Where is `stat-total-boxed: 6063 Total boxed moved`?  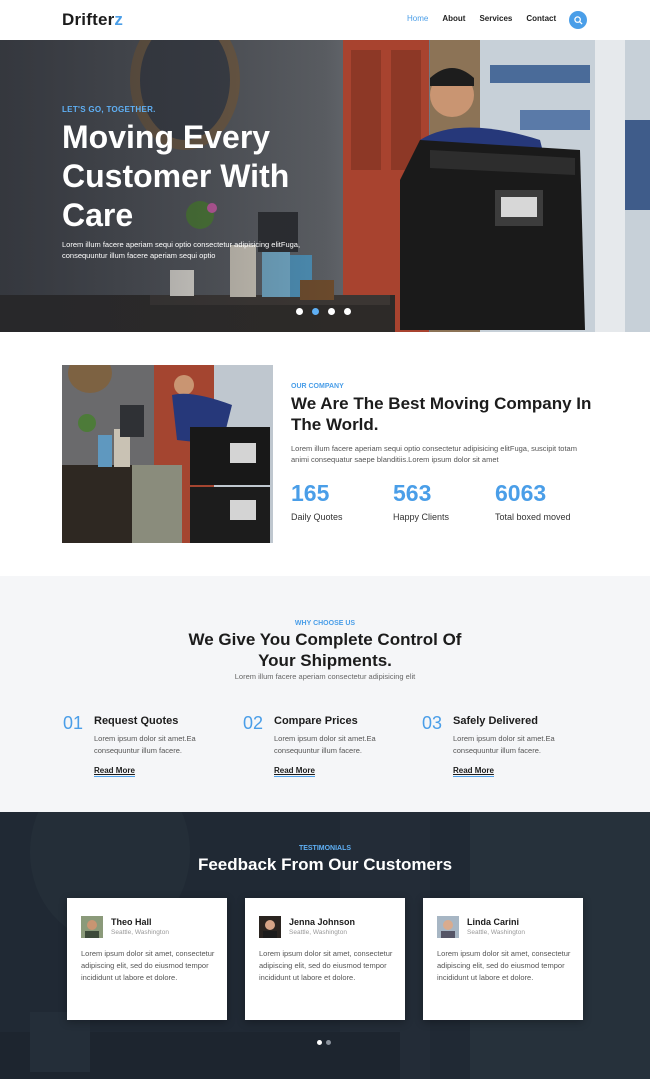
stat-total-boxed: 6063 Total boxed moved is located at coordinates (533, 501).